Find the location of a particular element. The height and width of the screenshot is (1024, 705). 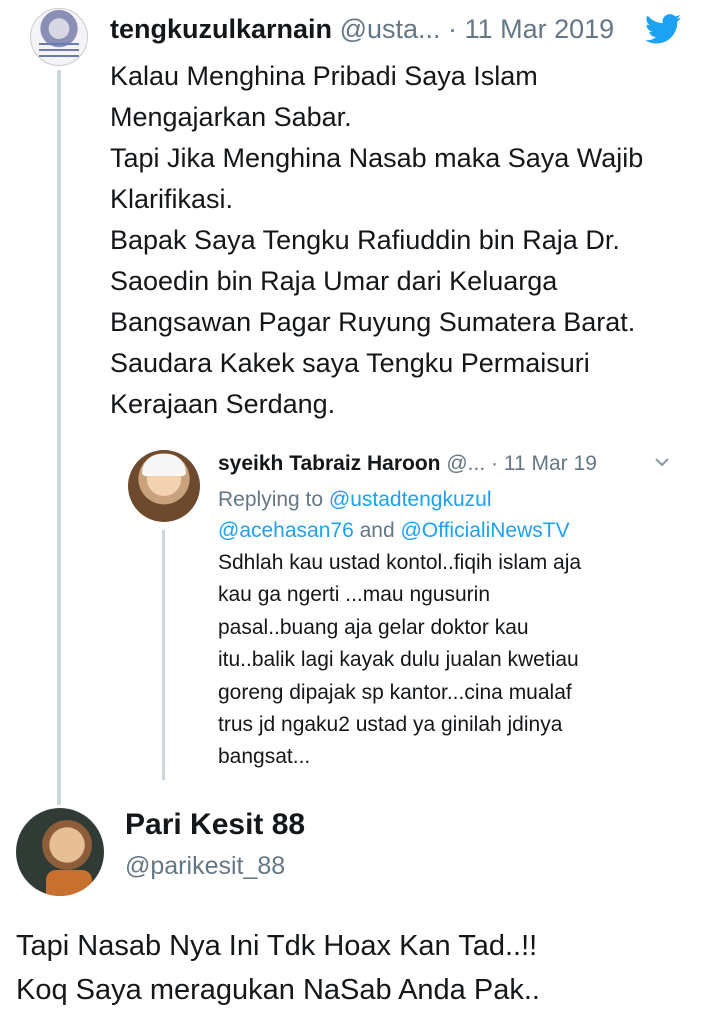

twitter-bird-icon is located at coordinates (663, 29).